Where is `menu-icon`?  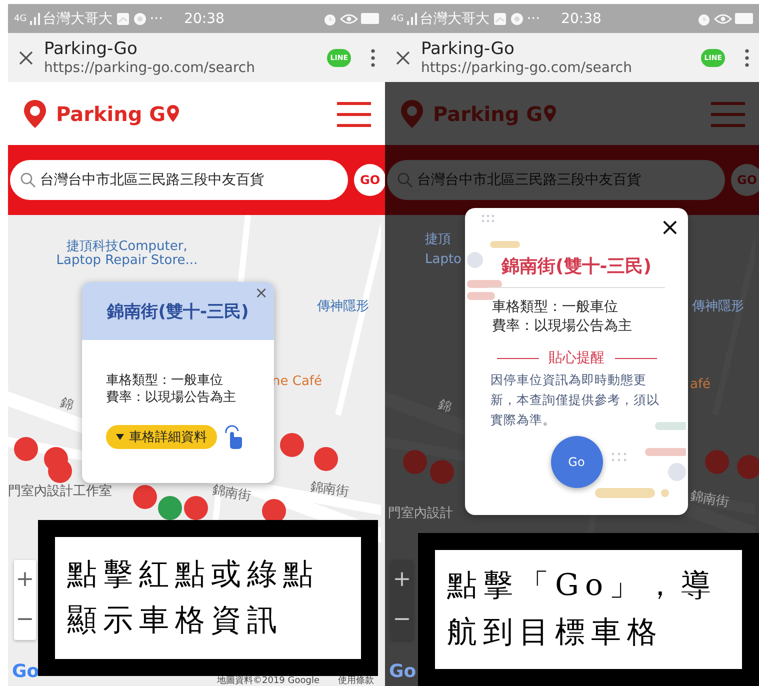 menu-icon is located at coordinates (354, 113).